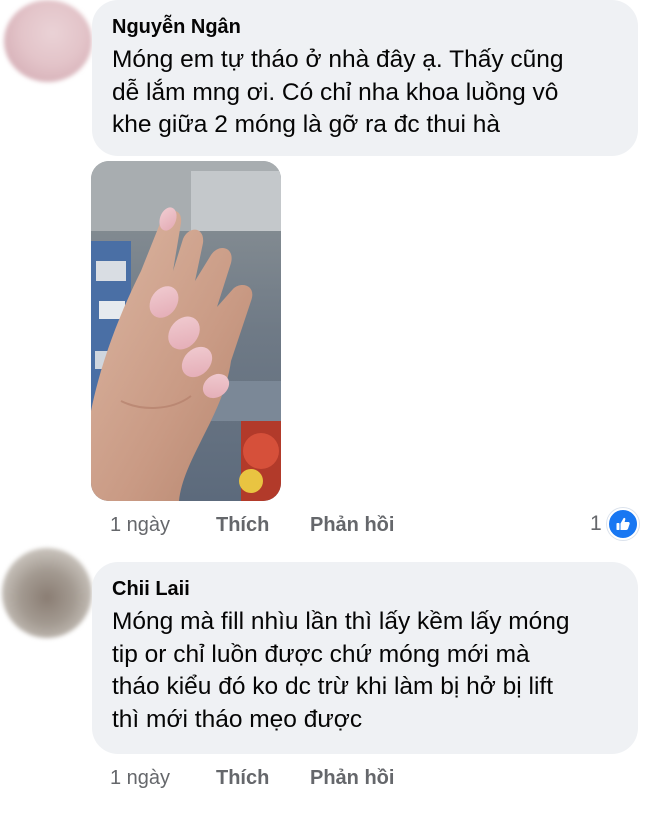 This screenshot has height=814, width=660. What do you see at coordinates (365, 589) in the screenshot?
I see `comment-author: Chii Laii` at bounding box center [365, 589].